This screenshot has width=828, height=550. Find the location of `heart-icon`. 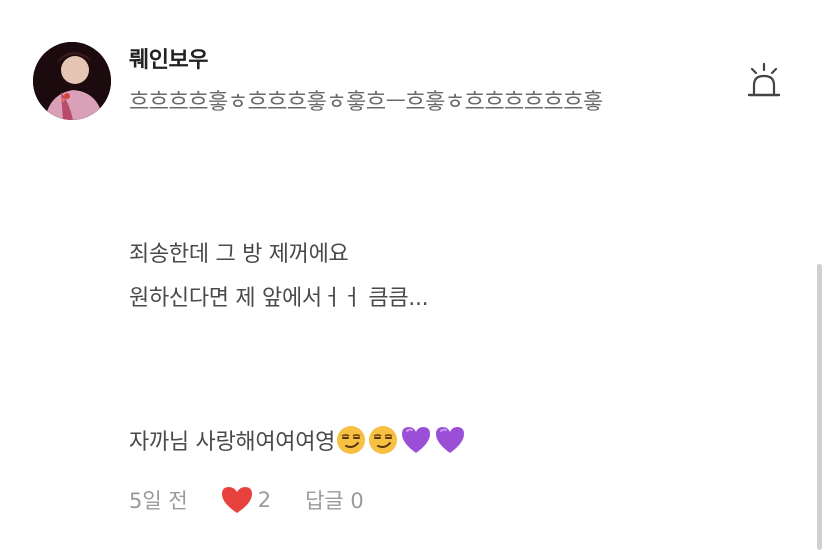

heart-icon is located at coordinates (236, 500).